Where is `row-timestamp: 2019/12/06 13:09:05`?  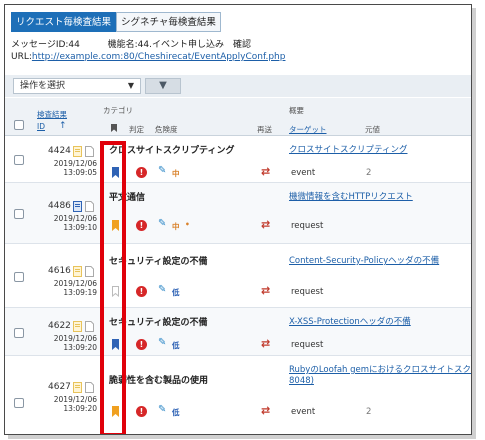
row-timestamp: 2019/12/06 13:09:05 is located at coordinates (75, 168).